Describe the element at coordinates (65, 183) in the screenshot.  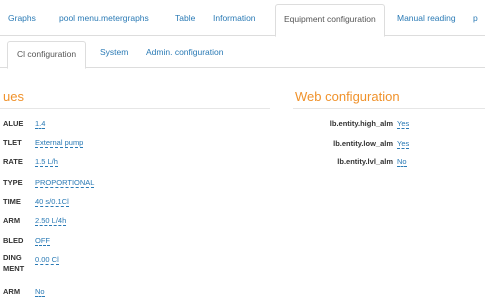
I see `field-value: PROPORTIONAL` at that location.